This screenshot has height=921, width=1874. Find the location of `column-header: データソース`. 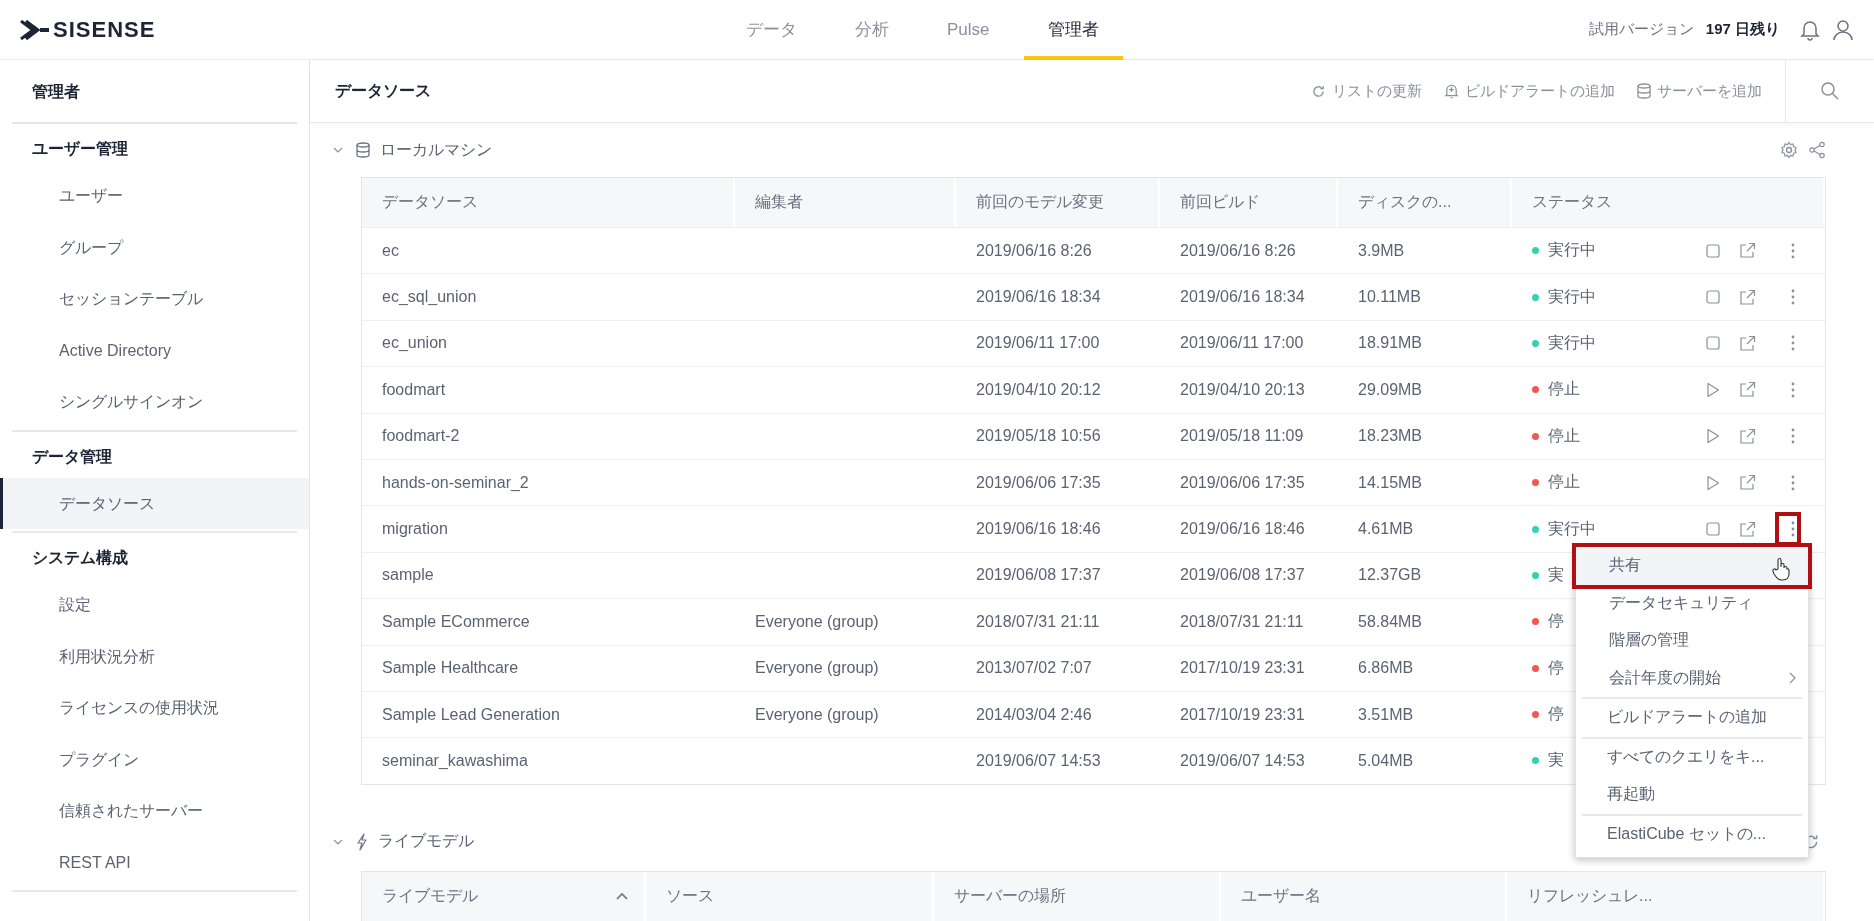

column-header: データソース is located at coordinates (548, 202).